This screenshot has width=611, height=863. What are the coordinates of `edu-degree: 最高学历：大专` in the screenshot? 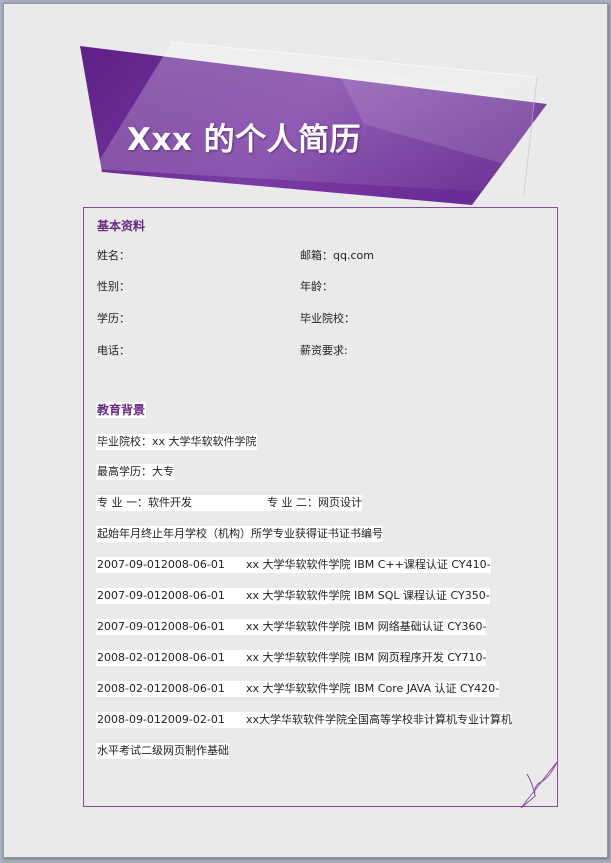 It's located at (135, 472).